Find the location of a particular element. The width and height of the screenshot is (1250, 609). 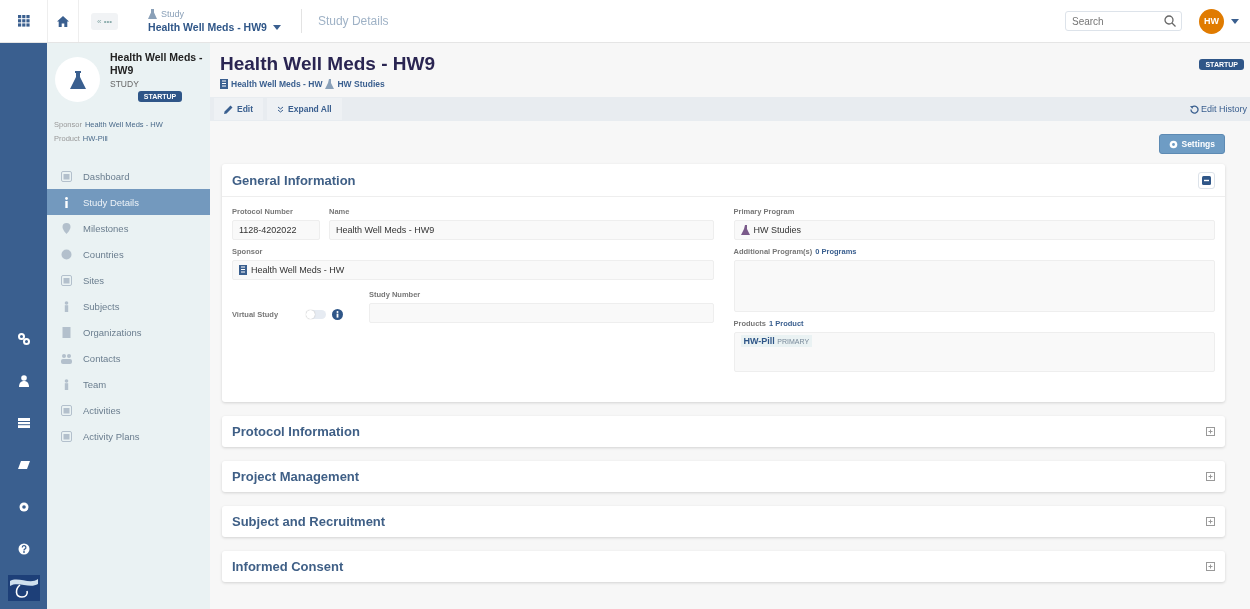

section-title: General Information is located at coordinates (294, 180).